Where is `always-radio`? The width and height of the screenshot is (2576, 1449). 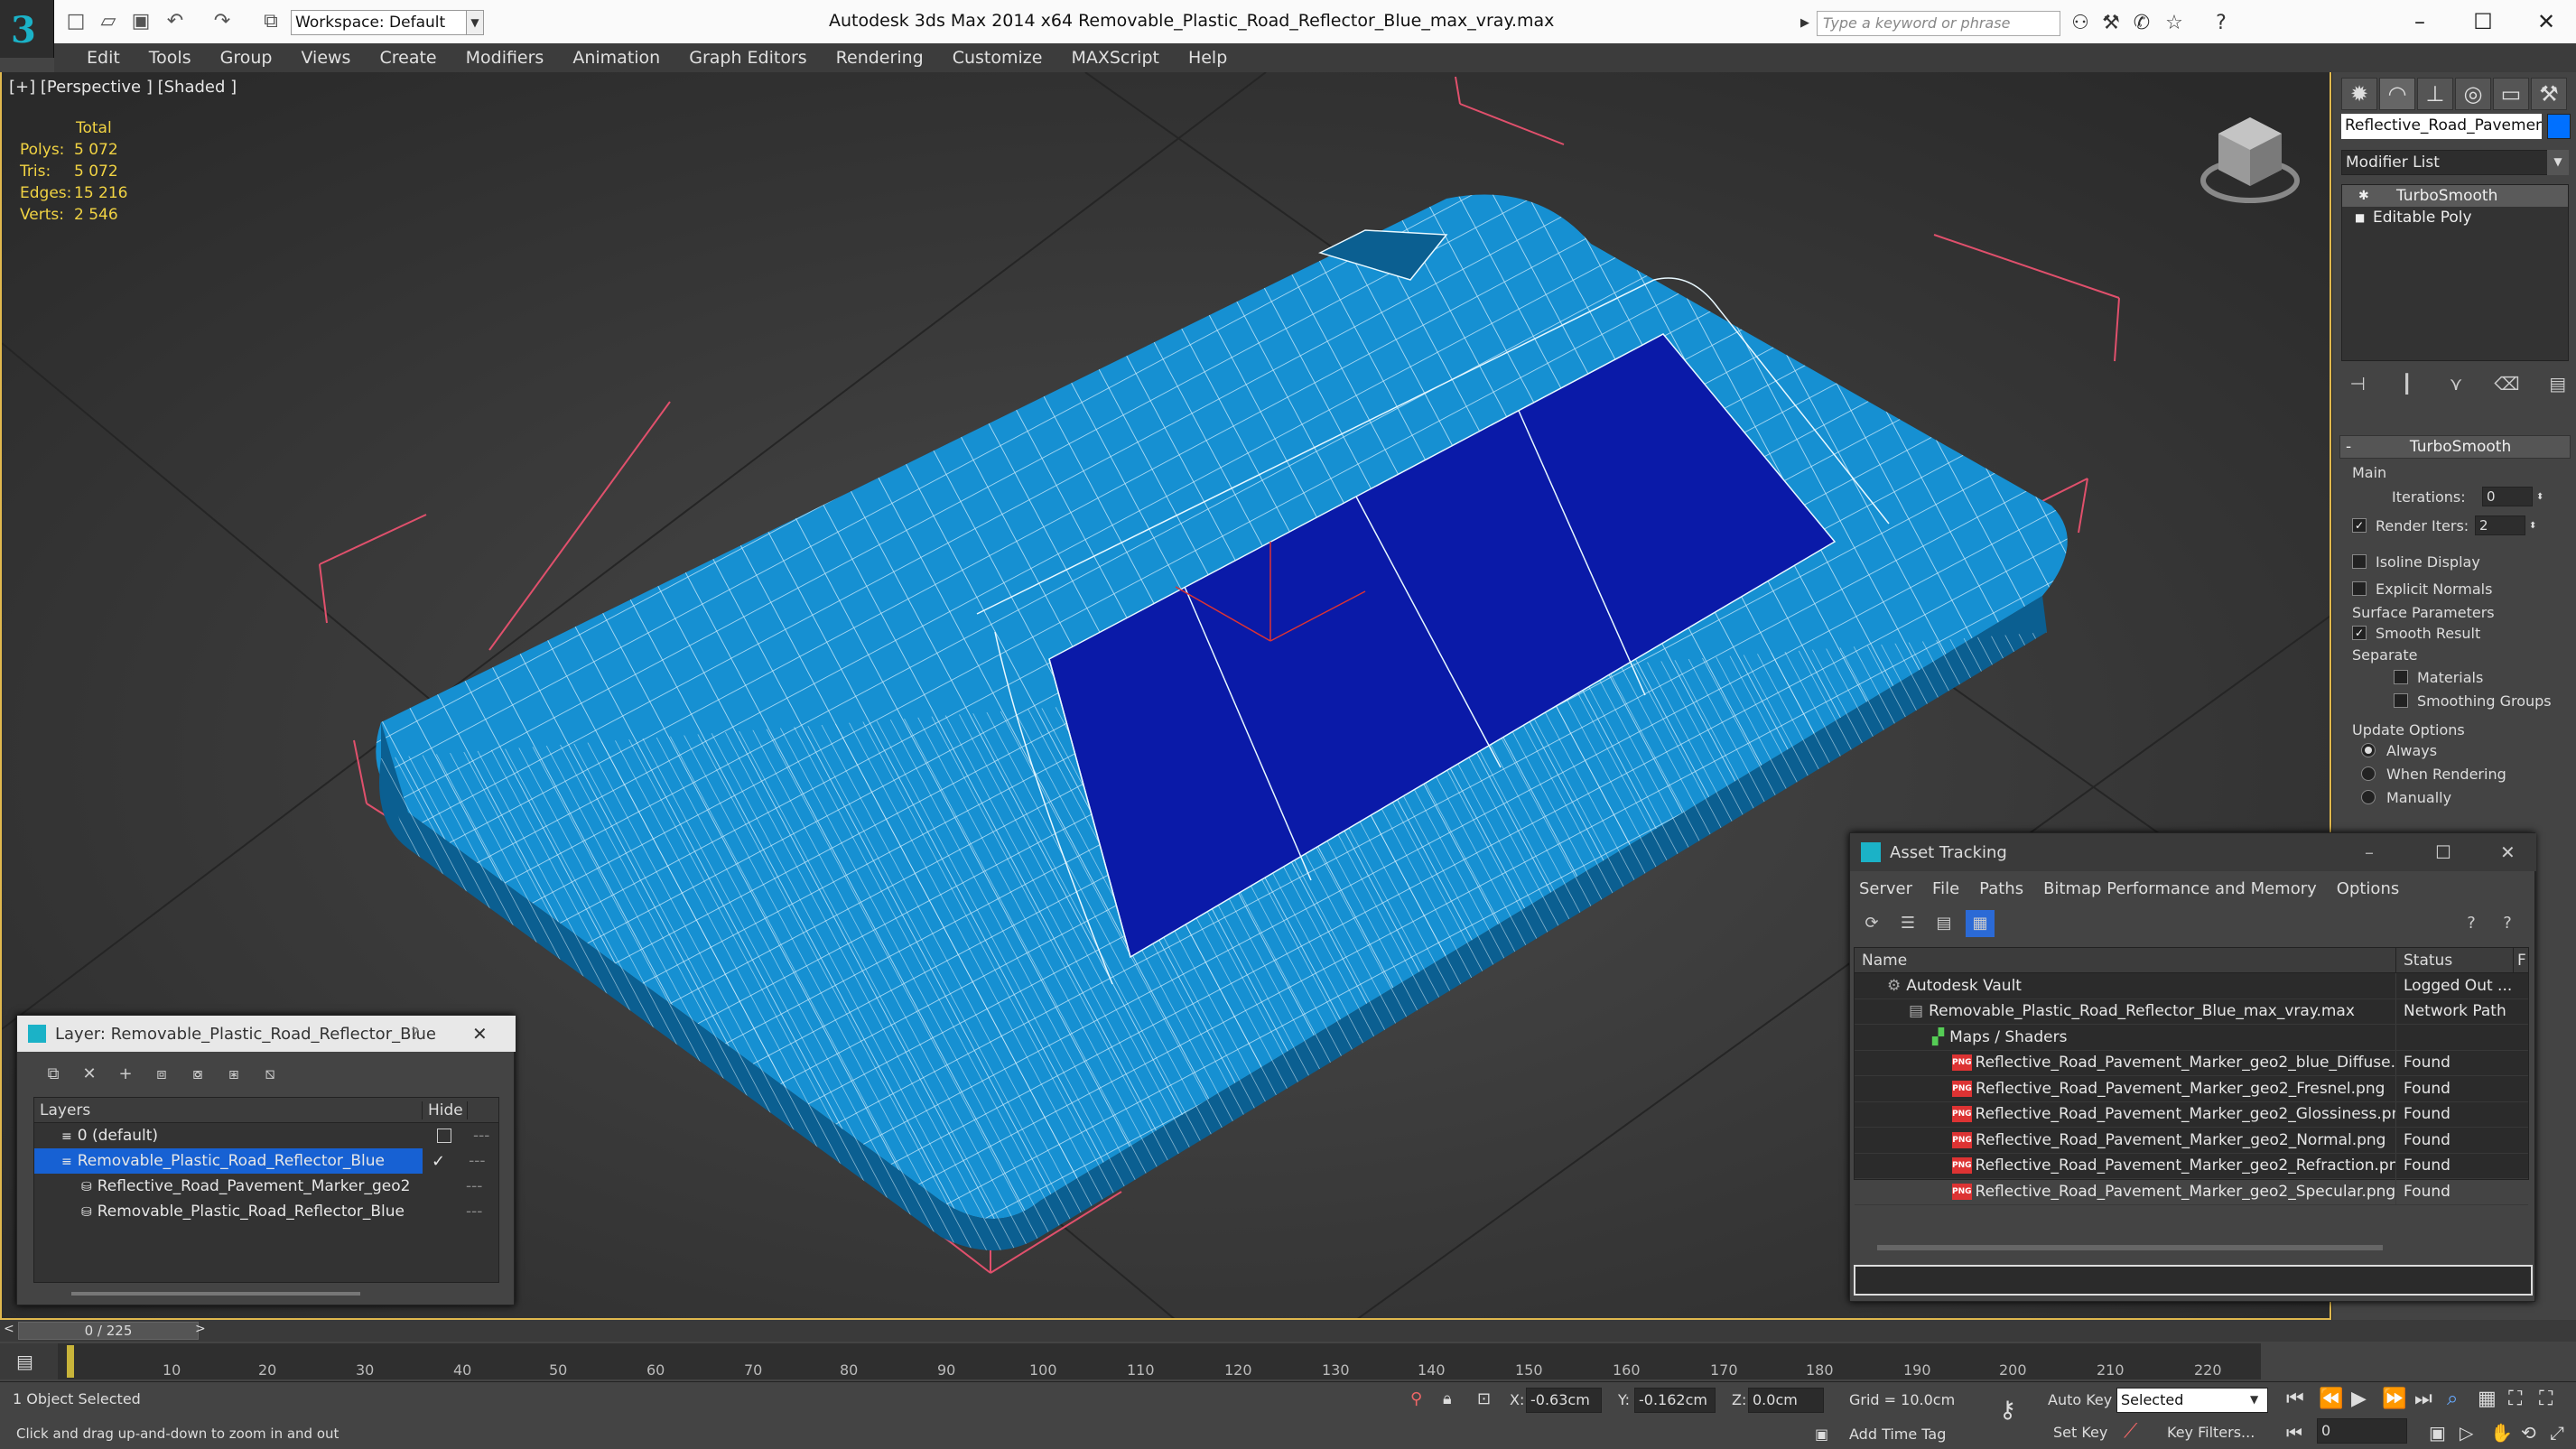
always-radio is located at coordinates (2368, 750).